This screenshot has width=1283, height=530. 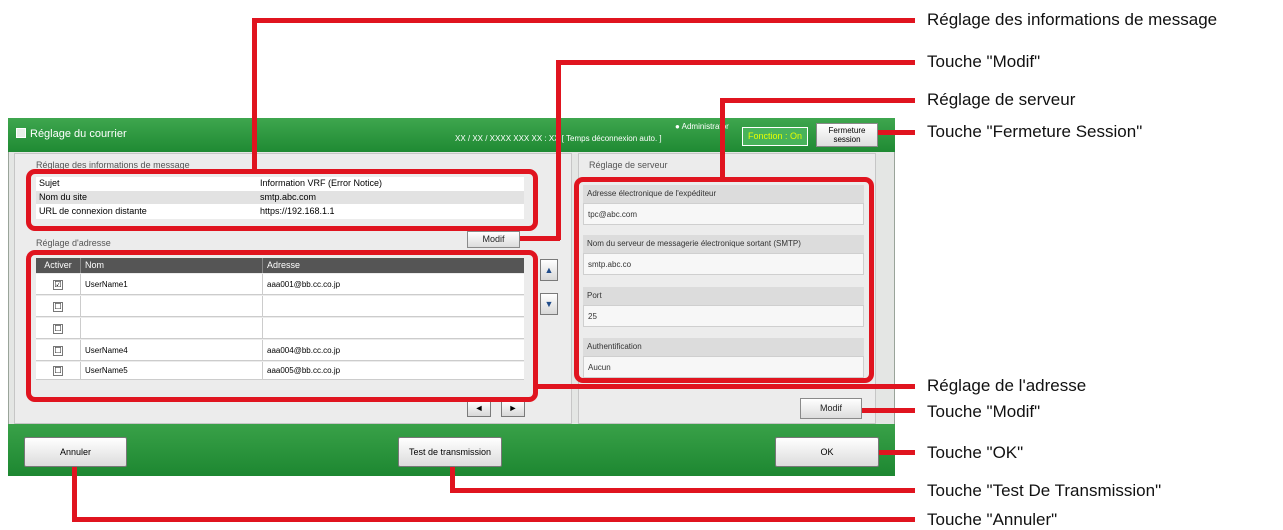 I want to click on callout-logout: Touche "Fermeture Session", so click(x=1035, y=131).